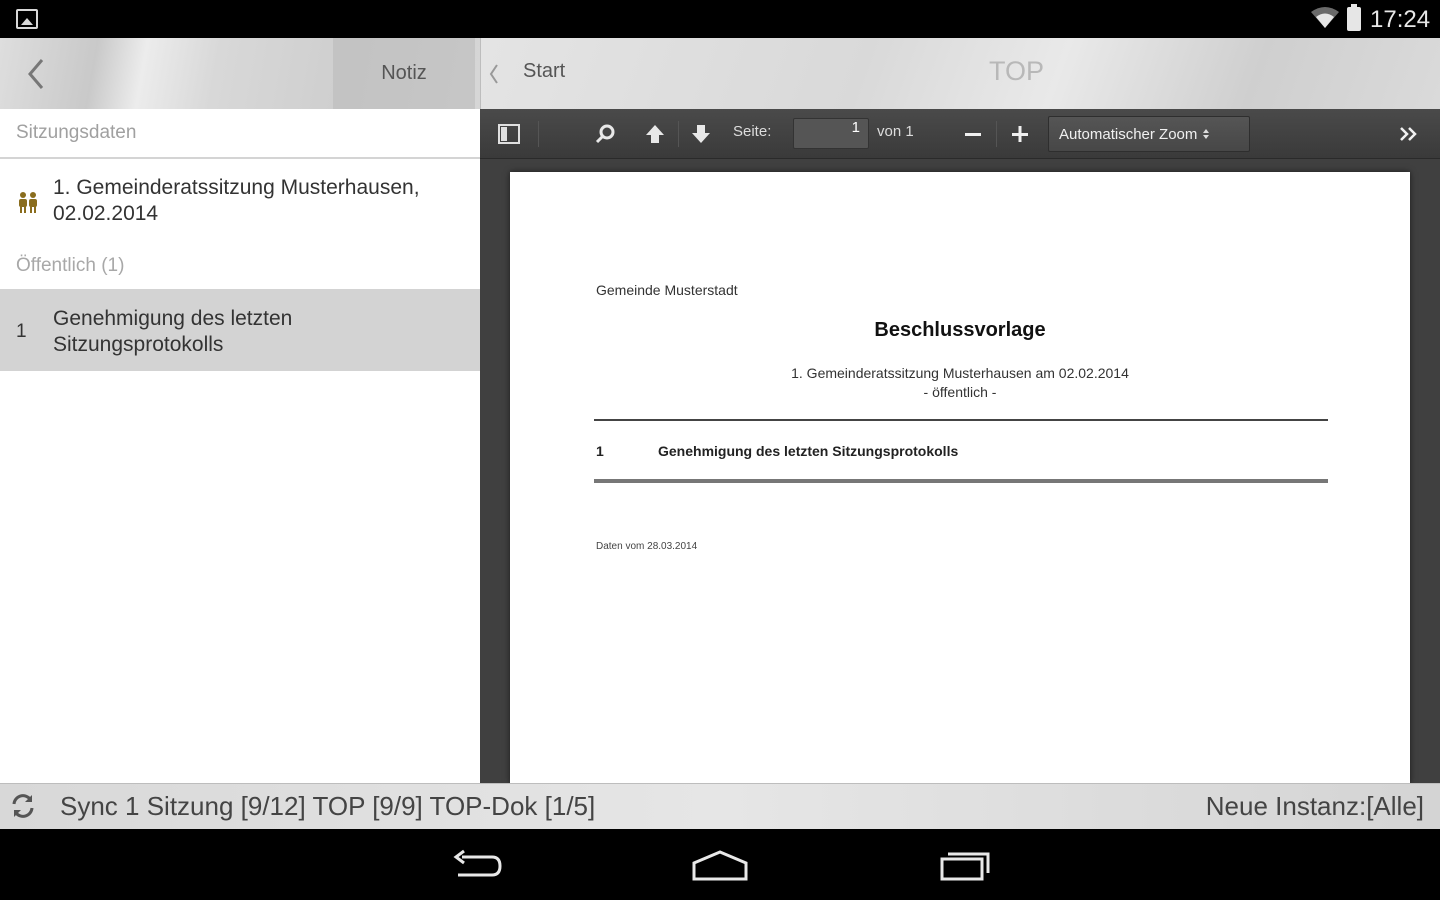 The height and width of the screenshot is (900, 1440). What do you see at coordinates (720, 19) in the screenshot?
I see `status-bar: 17:24` at bounding box center [720, 19].